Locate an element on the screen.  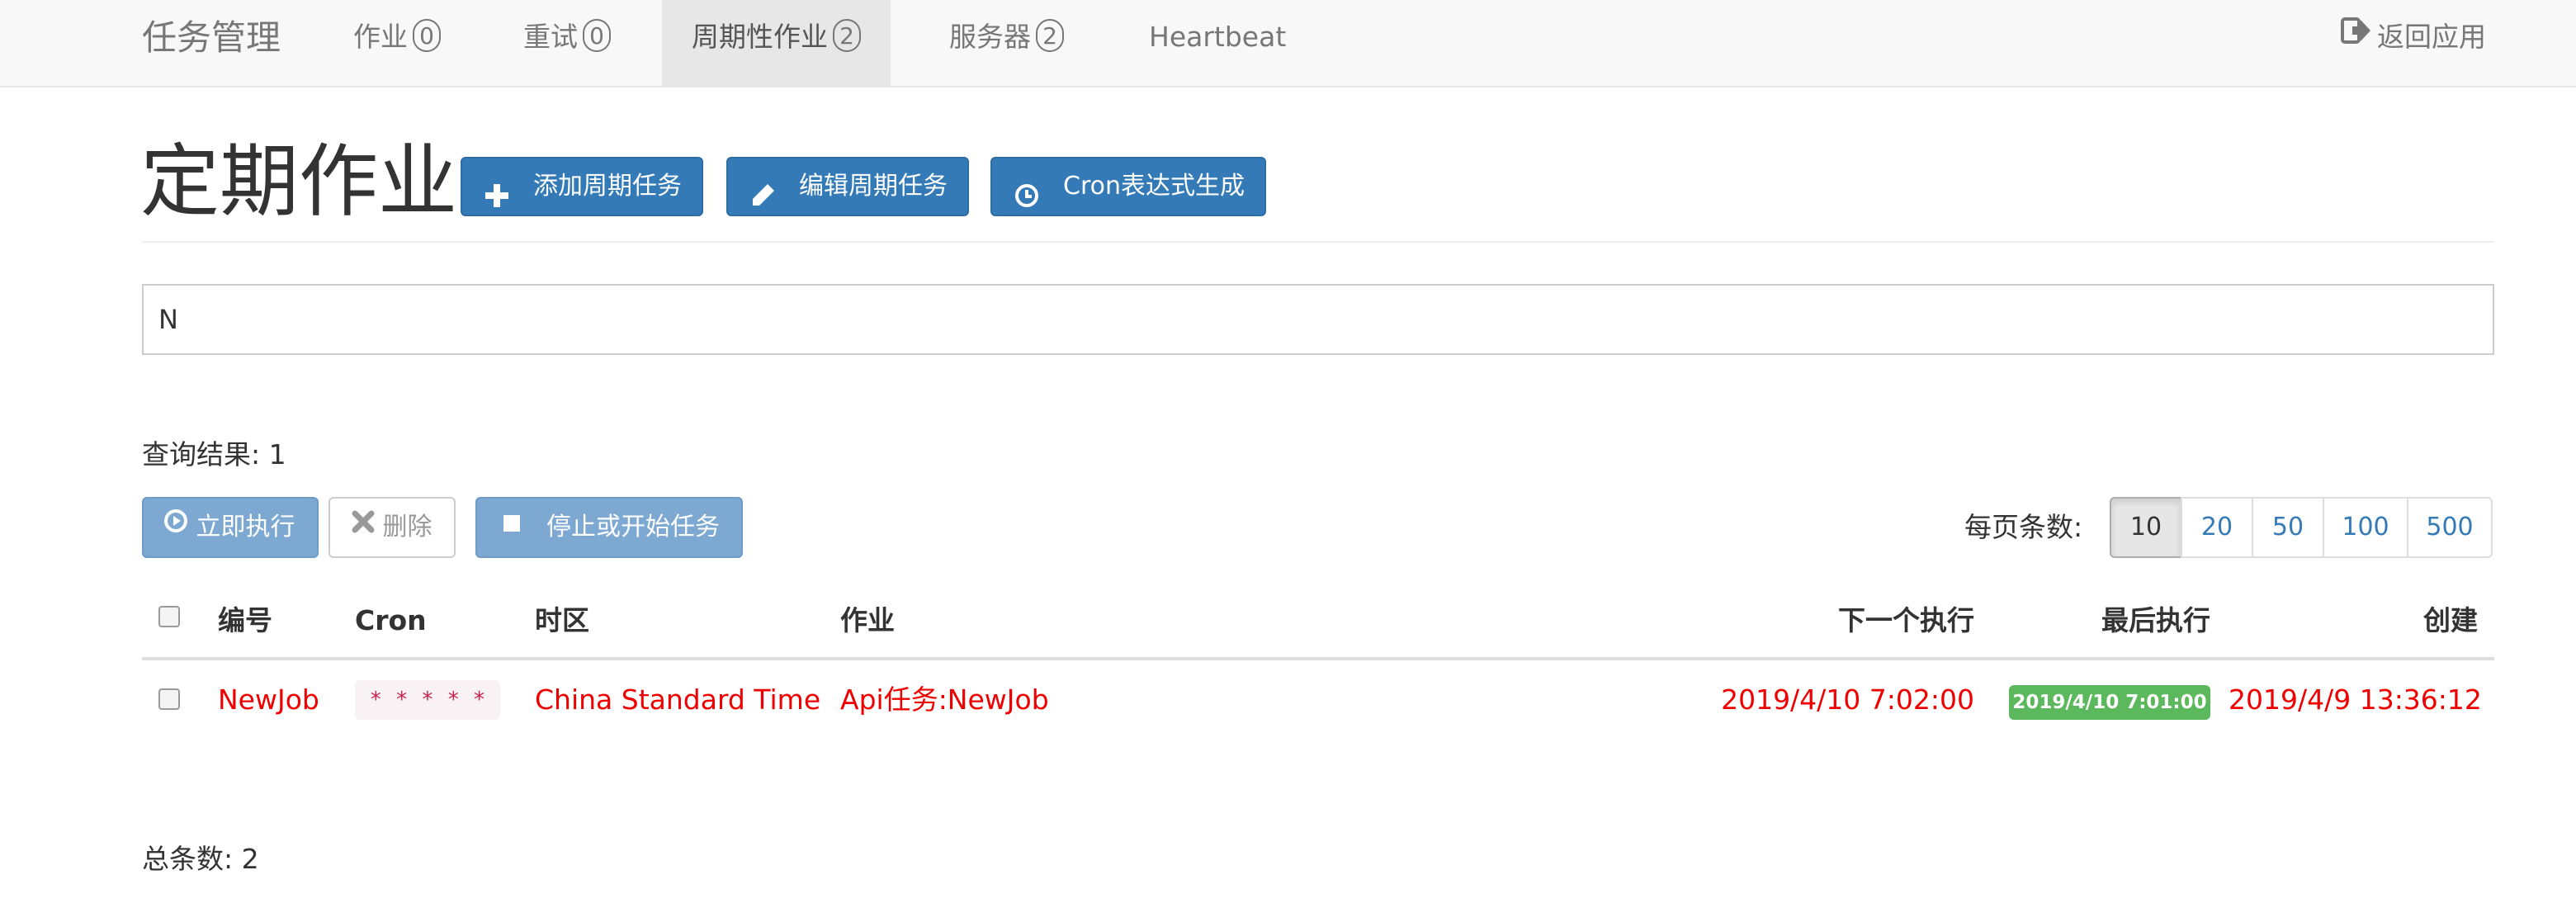
back-to-app-label: 返回应用 is located at coordinates (2431, 37).